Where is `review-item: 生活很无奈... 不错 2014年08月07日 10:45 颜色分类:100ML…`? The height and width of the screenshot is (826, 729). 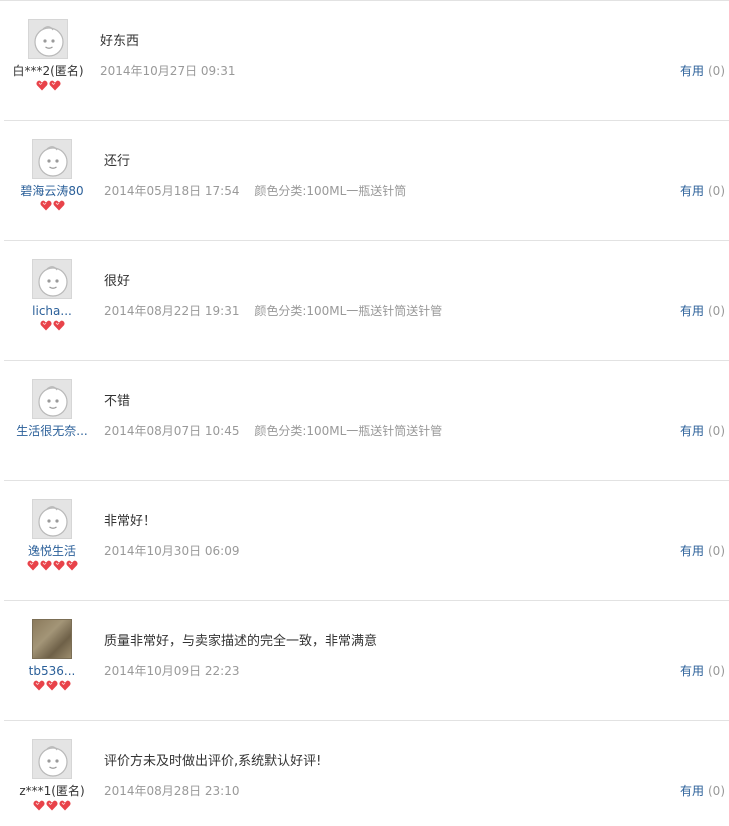 review-item: 生活很无奈... 不错 2014年08月07日 10:45 颜色分类:100ML… is located at coordinates (366, 420).